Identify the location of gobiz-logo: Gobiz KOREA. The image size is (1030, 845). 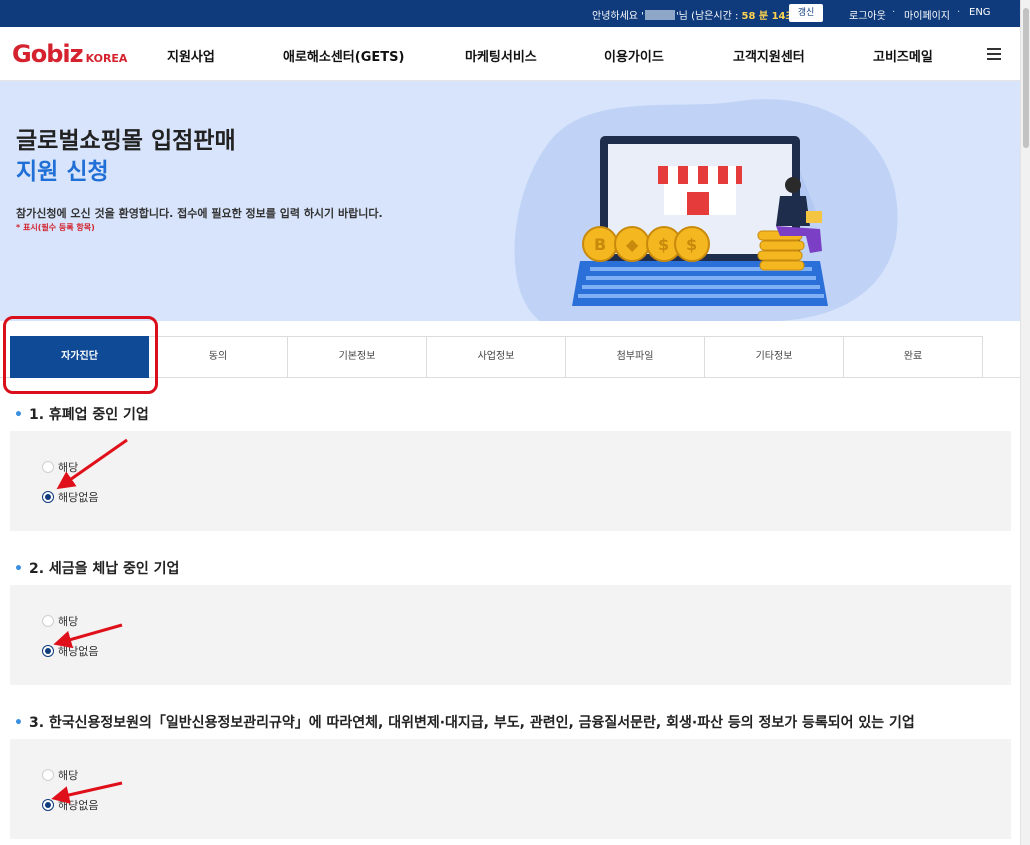
(69, 54).